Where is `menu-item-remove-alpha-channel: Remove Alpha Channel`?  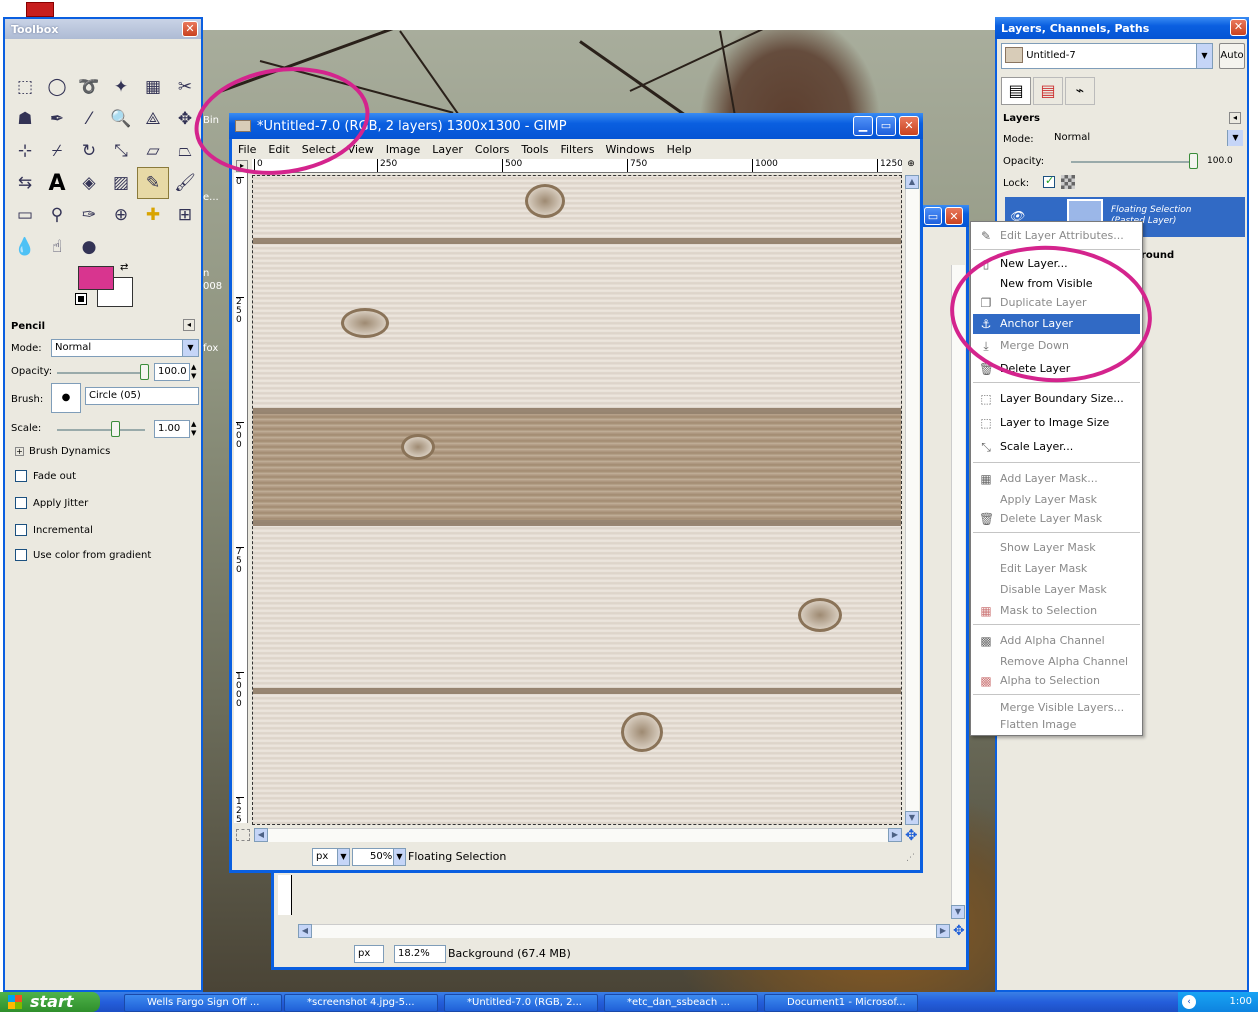 menu-item-remove-alpha-channel: Remove Alpha Channel is located at coordinates (1056, 662).